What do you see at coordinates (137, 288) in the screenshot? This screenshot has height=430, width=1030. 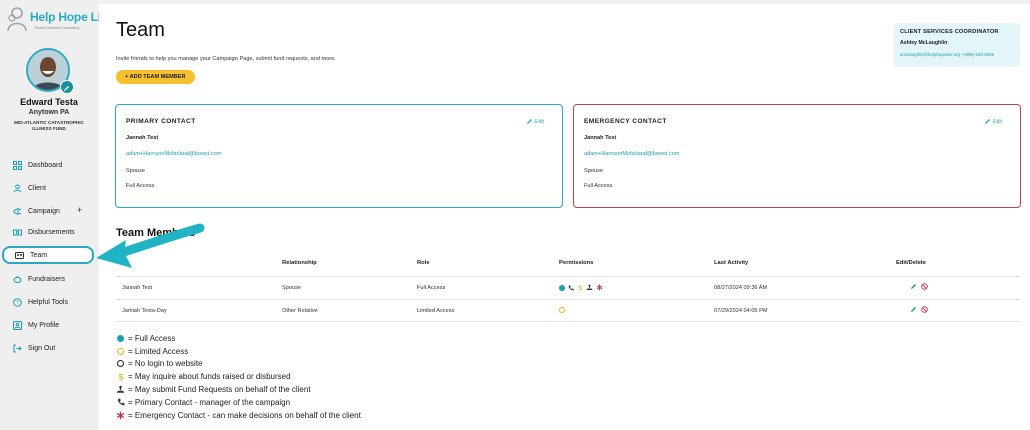 I see `member-name: Jannah Test` at bounding box center [137, 288].